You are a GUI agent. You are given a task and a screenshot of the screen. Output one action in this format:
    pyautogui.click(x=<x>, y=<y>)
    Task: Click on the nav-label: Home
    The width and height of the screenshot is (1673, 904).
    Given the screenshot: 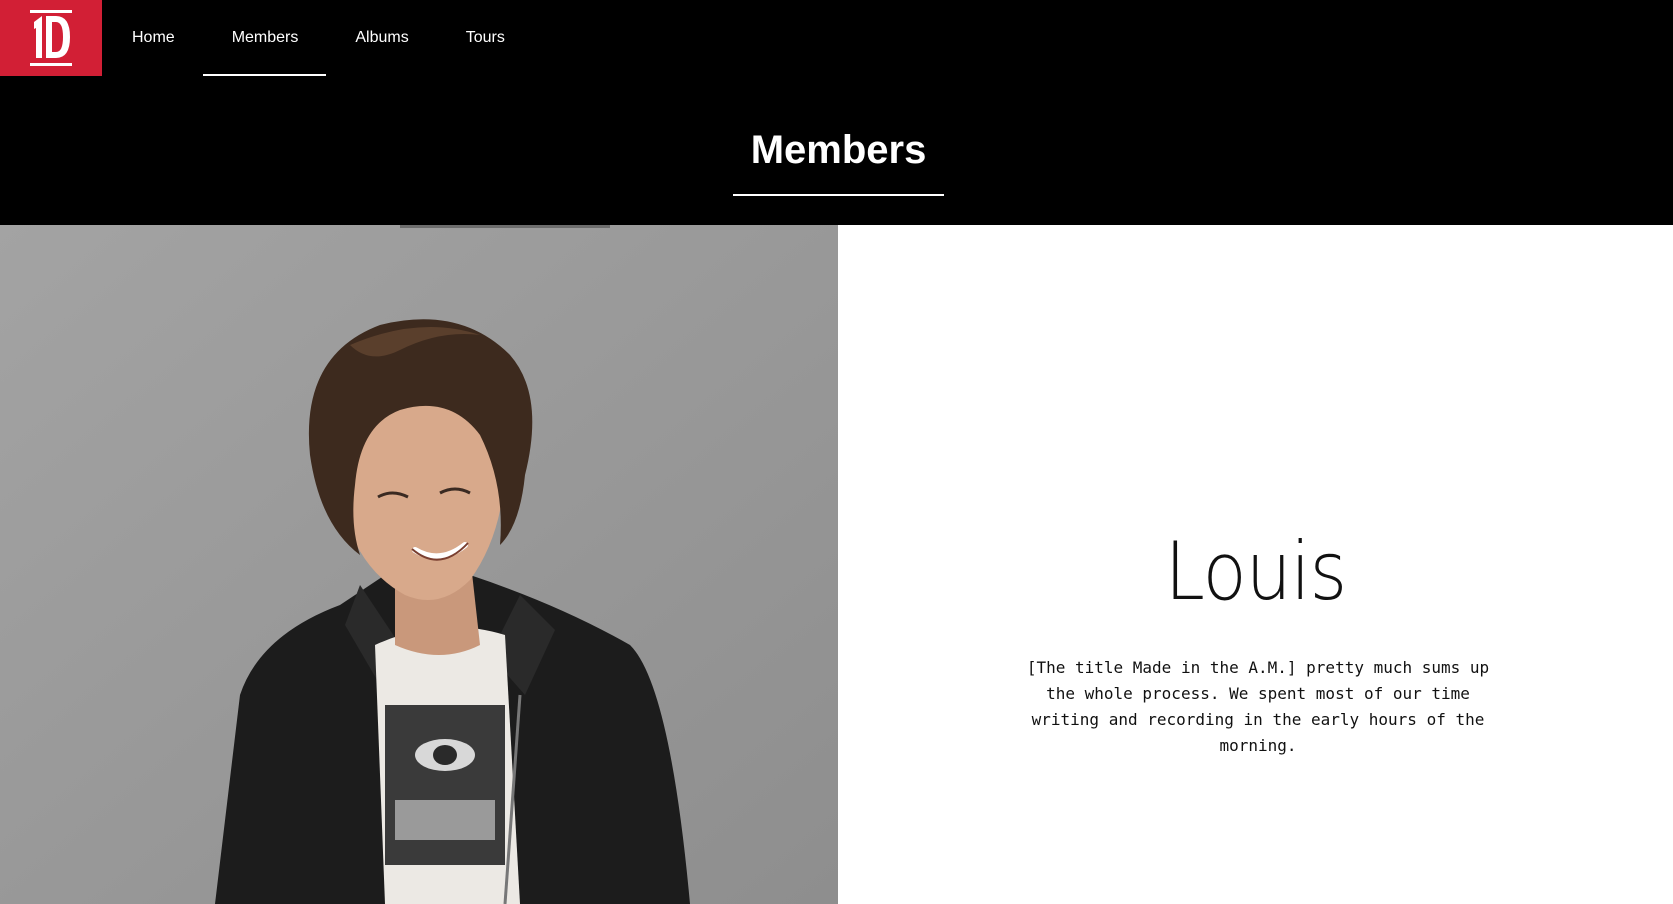 What is the action you would take?
    pyautogui.click(x=153, y=37)
    